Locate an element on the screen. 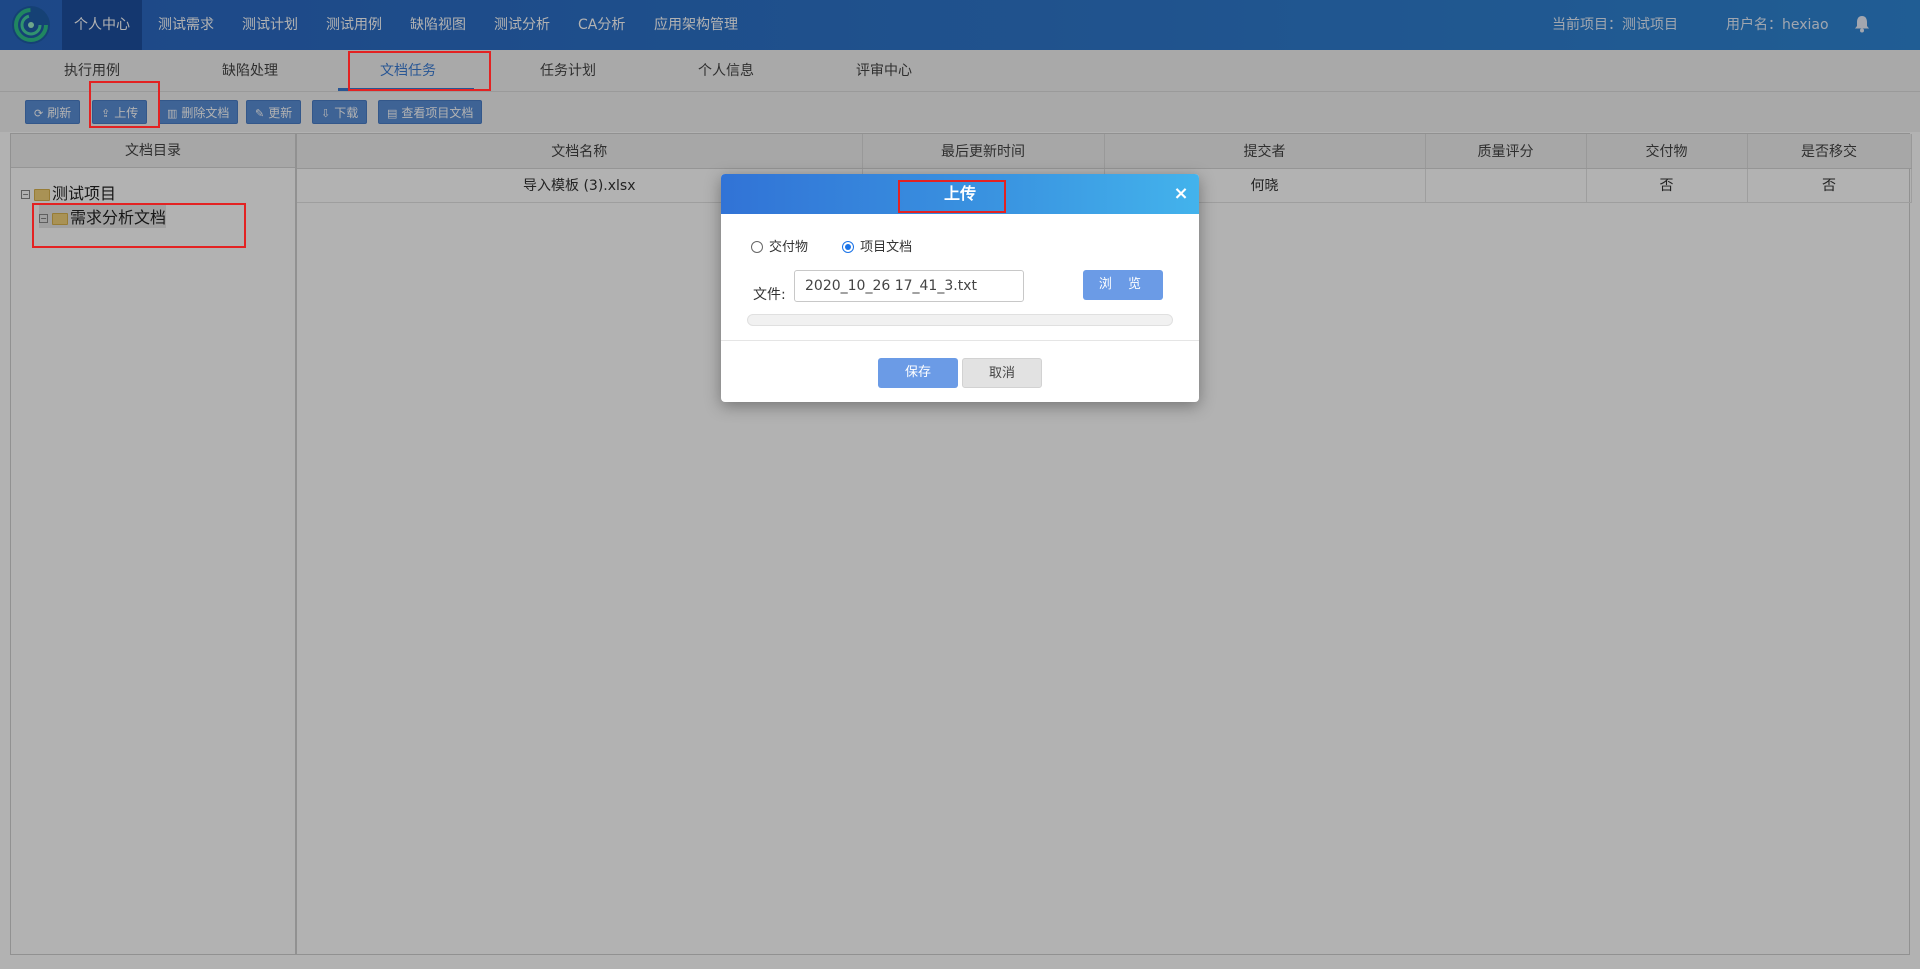 This screenshot has height=969, width=1920. annotation-box-dialog-title is located at coordinates (952, 196).